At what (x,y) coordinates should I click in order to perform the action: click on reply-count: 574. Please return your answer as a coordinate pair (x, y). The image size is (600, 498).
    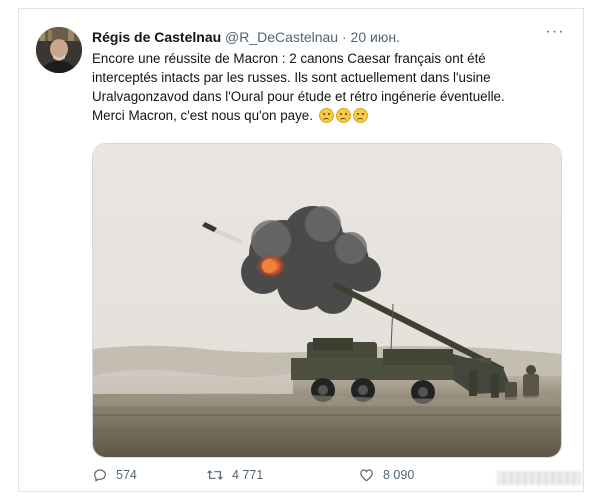
    Looking at the image, I should click on (126, 475).